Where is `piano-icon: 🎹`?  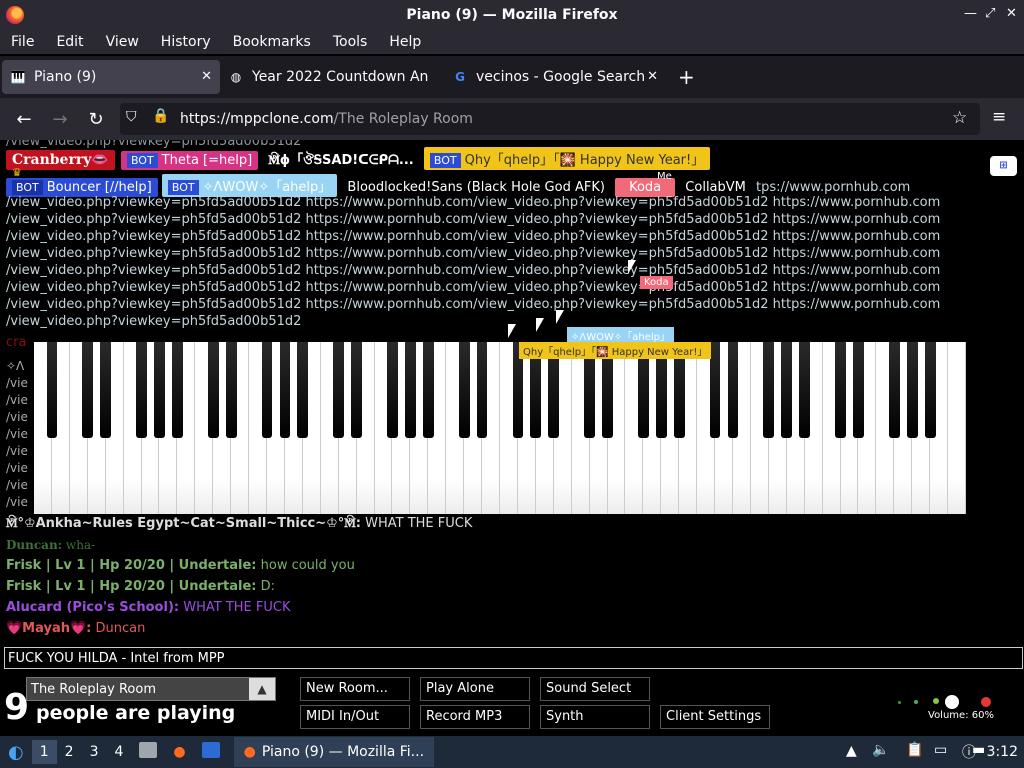
piano-icon: 🎹 is located at coordinates (18, 77).